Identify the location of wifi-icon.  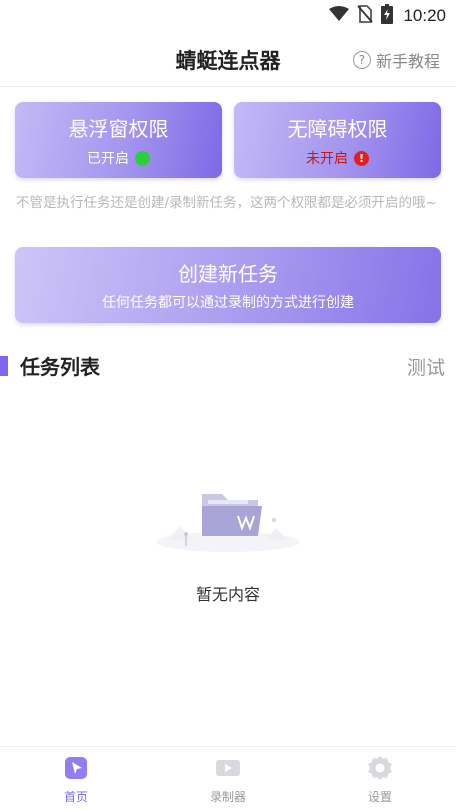
(339, 16).